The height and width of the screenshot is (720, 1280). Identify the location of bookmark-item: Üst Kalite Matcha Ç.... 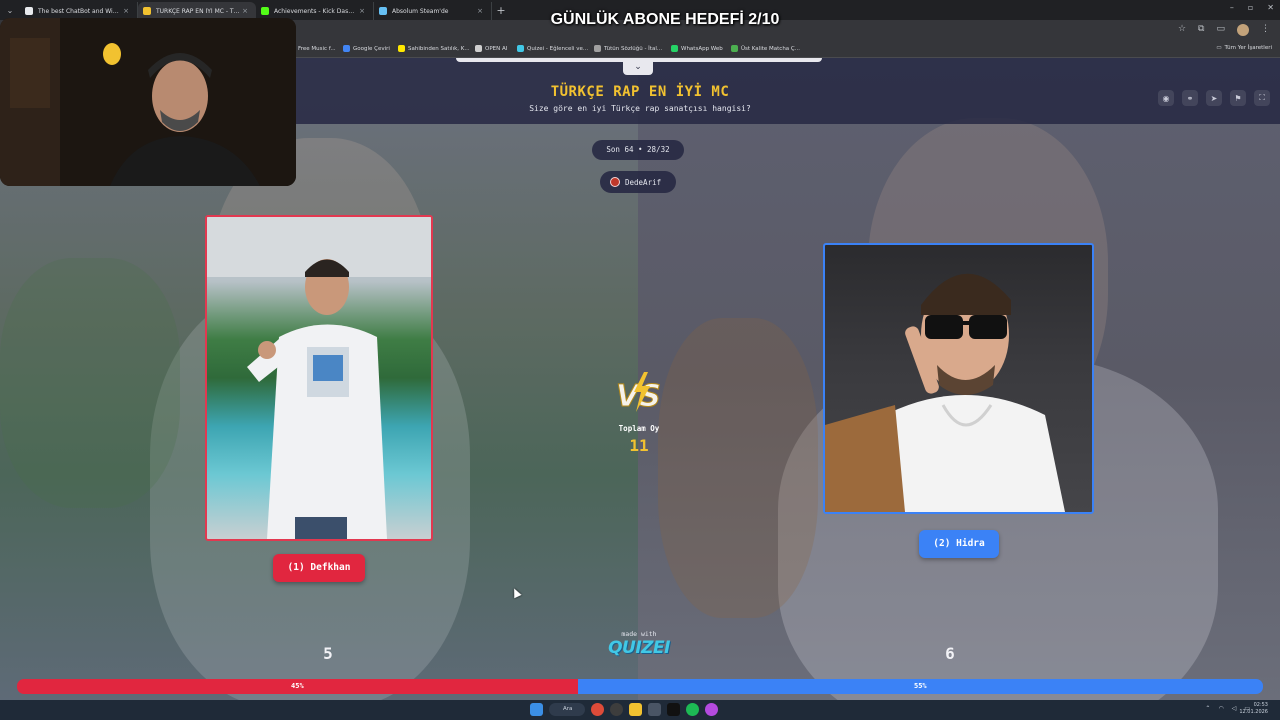
(765, 48).